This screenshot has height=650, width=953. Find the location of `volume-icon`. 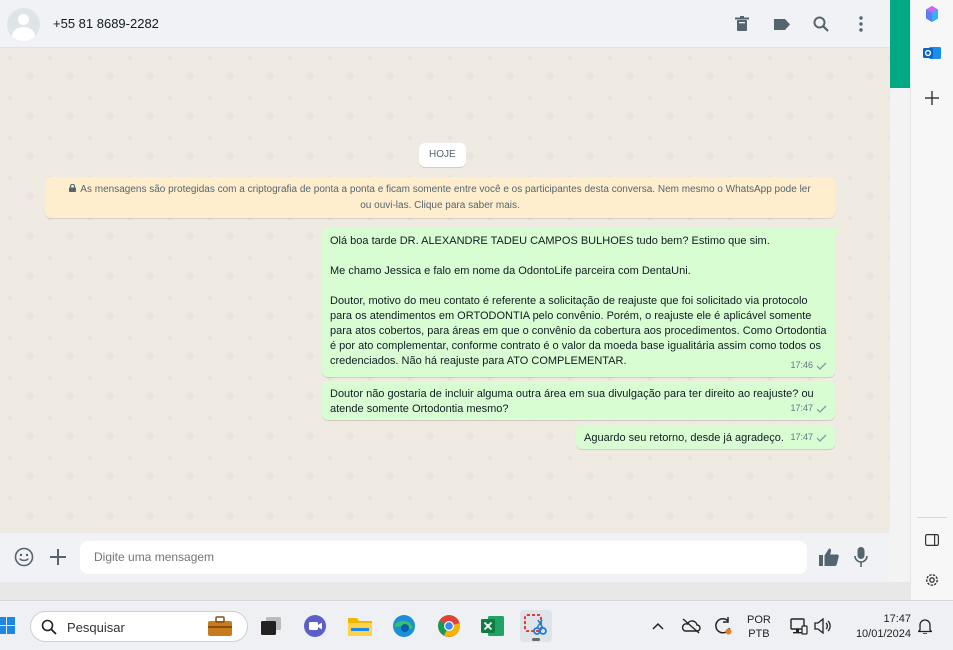

volume-icon is located at coordinates (823, 626).